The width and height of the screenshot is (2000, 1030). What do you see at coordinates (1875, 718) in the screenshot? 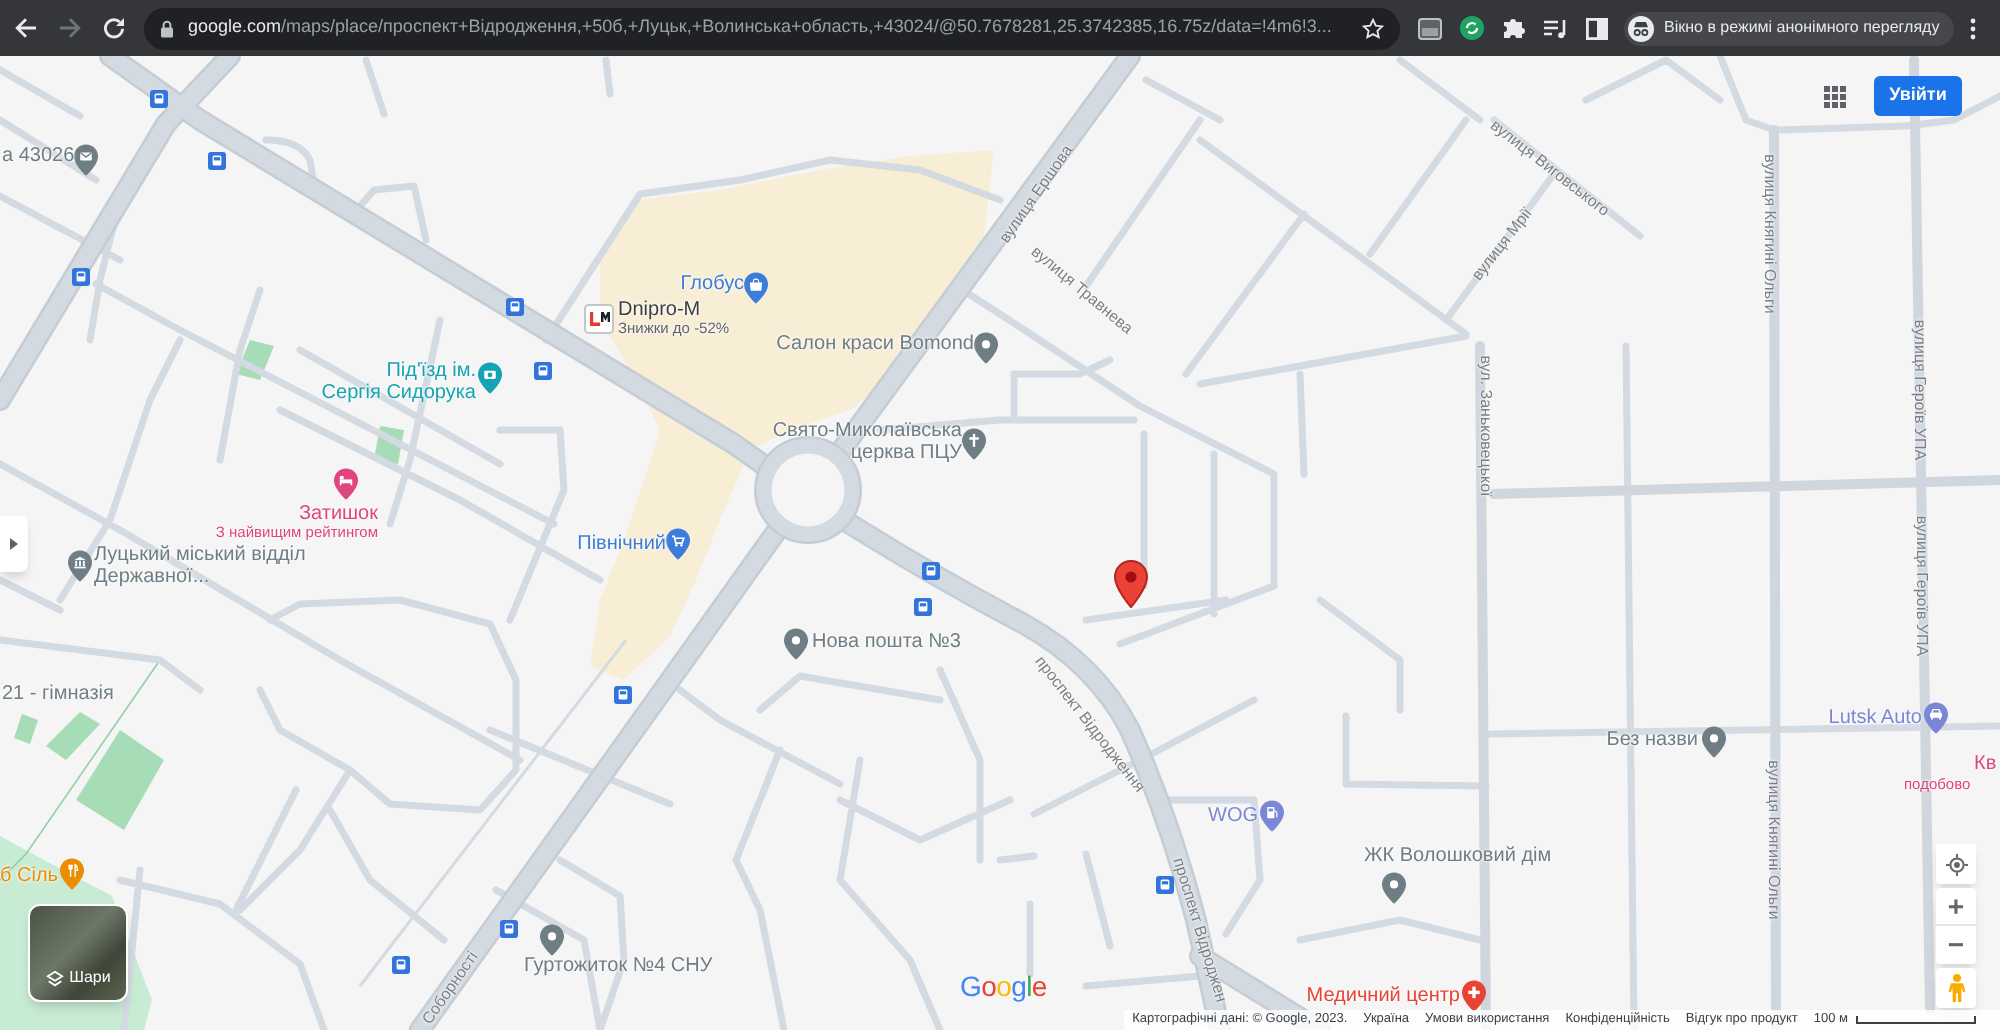
I see `place-label: Lutsk Auto` at bounding box center [1875, 718].